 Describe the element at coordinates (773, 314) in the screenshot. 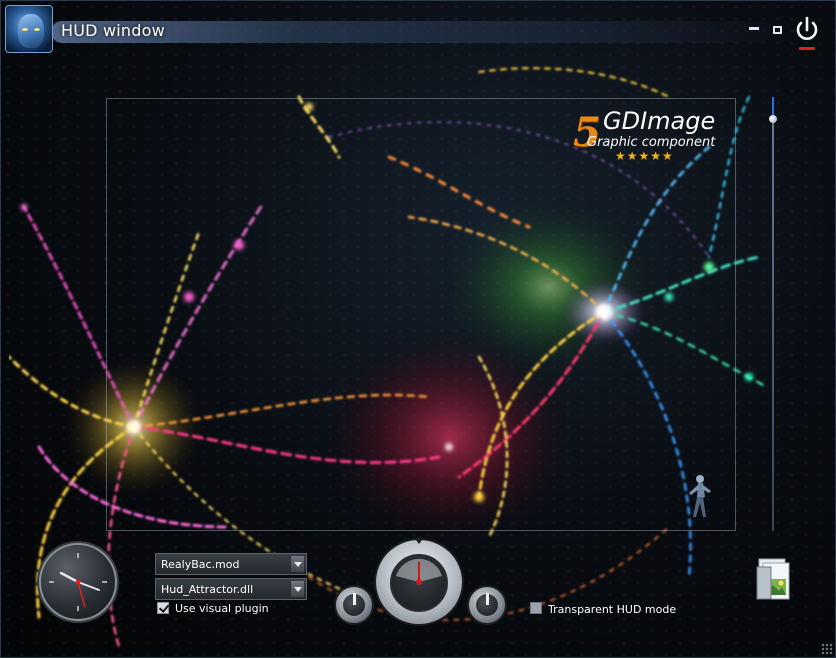

I see `vertical-slider-track` at that location.